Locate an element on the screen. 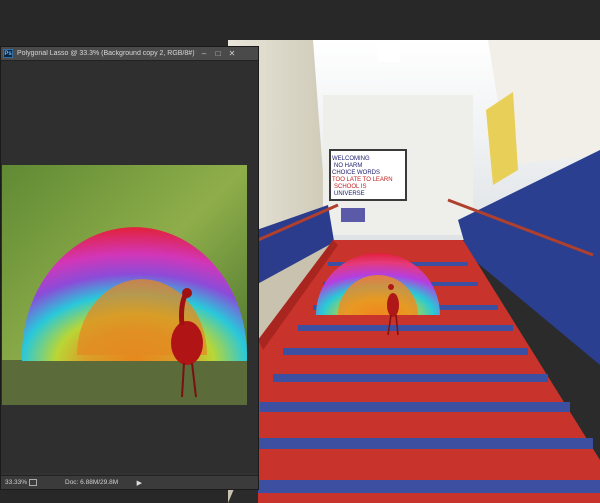 The image size is (600, 503). sign-line-3: CHOICE WORDS is located at coordinates (356, 173).